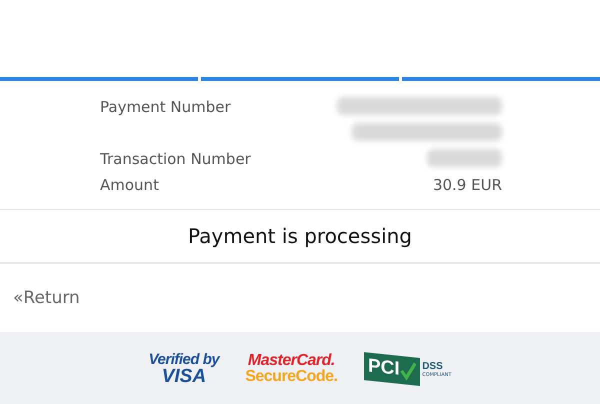 This screenshot has width=600, height=404. I want to click on badge-text: SecureCode., so click(291, 377).